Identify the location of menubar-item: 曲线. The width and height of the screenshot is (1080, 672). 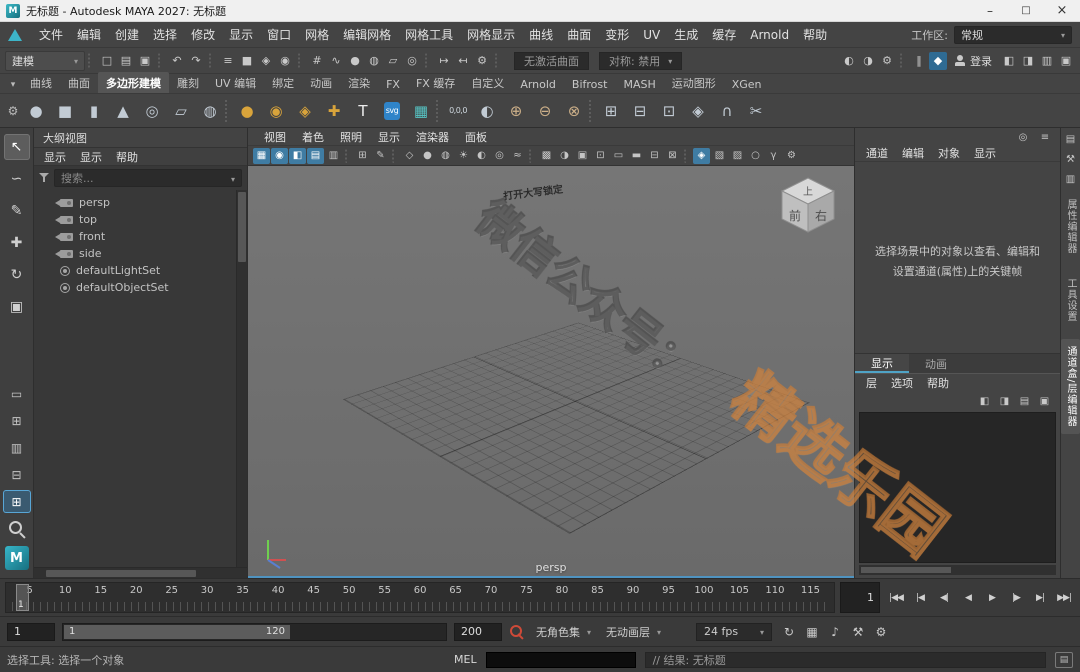
(541, 34).